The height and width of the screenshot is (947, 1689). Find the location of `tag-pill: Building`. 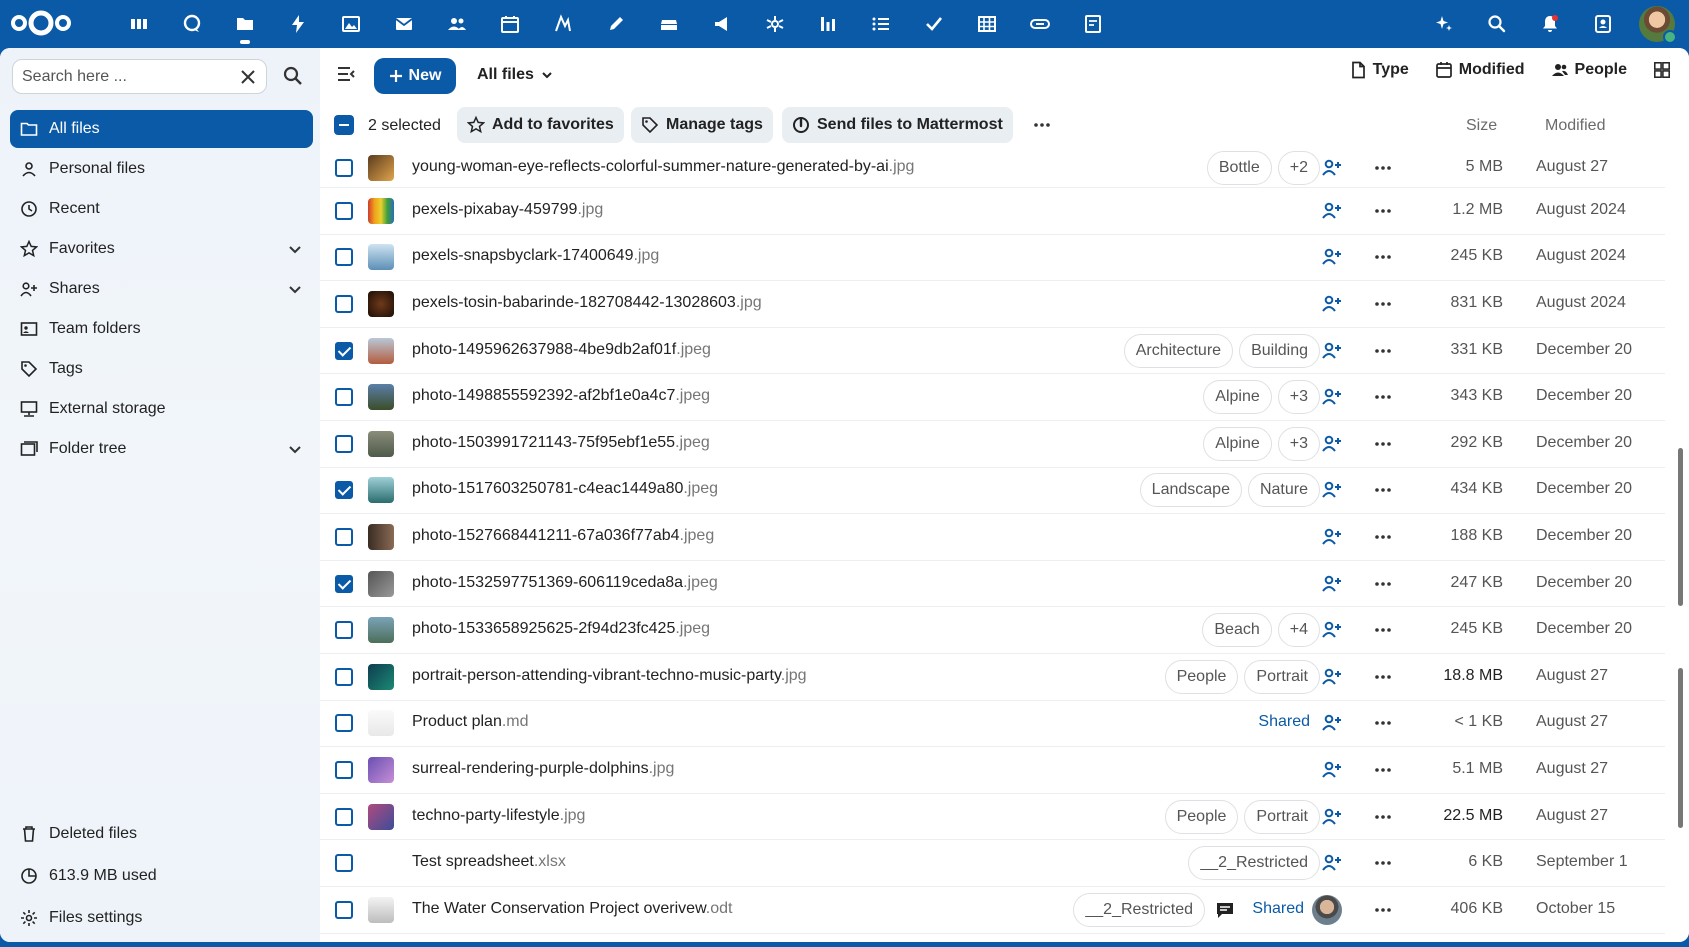

tag-pill: Building is located at coordinates (1279, 350).